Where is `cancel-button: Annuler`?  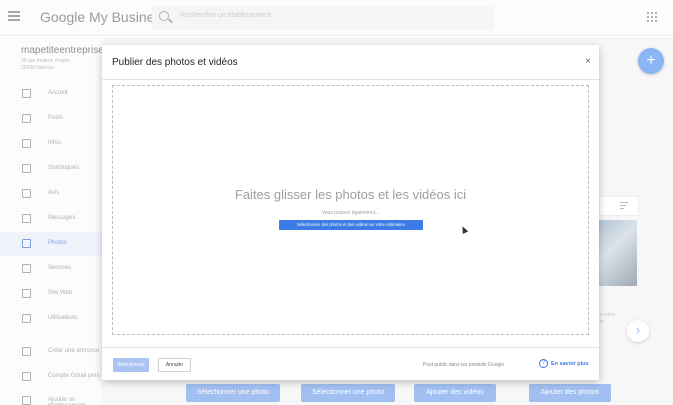 cancel-button: Annuler is located at coordinates (174, 365).